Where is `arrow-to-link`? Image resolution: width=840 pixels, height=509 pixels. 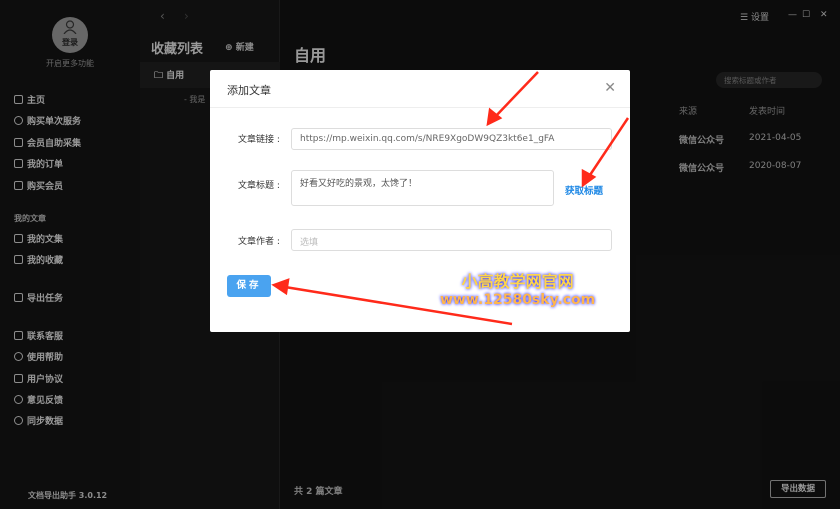 arrow-to-link is located at coordinates (516, 95).